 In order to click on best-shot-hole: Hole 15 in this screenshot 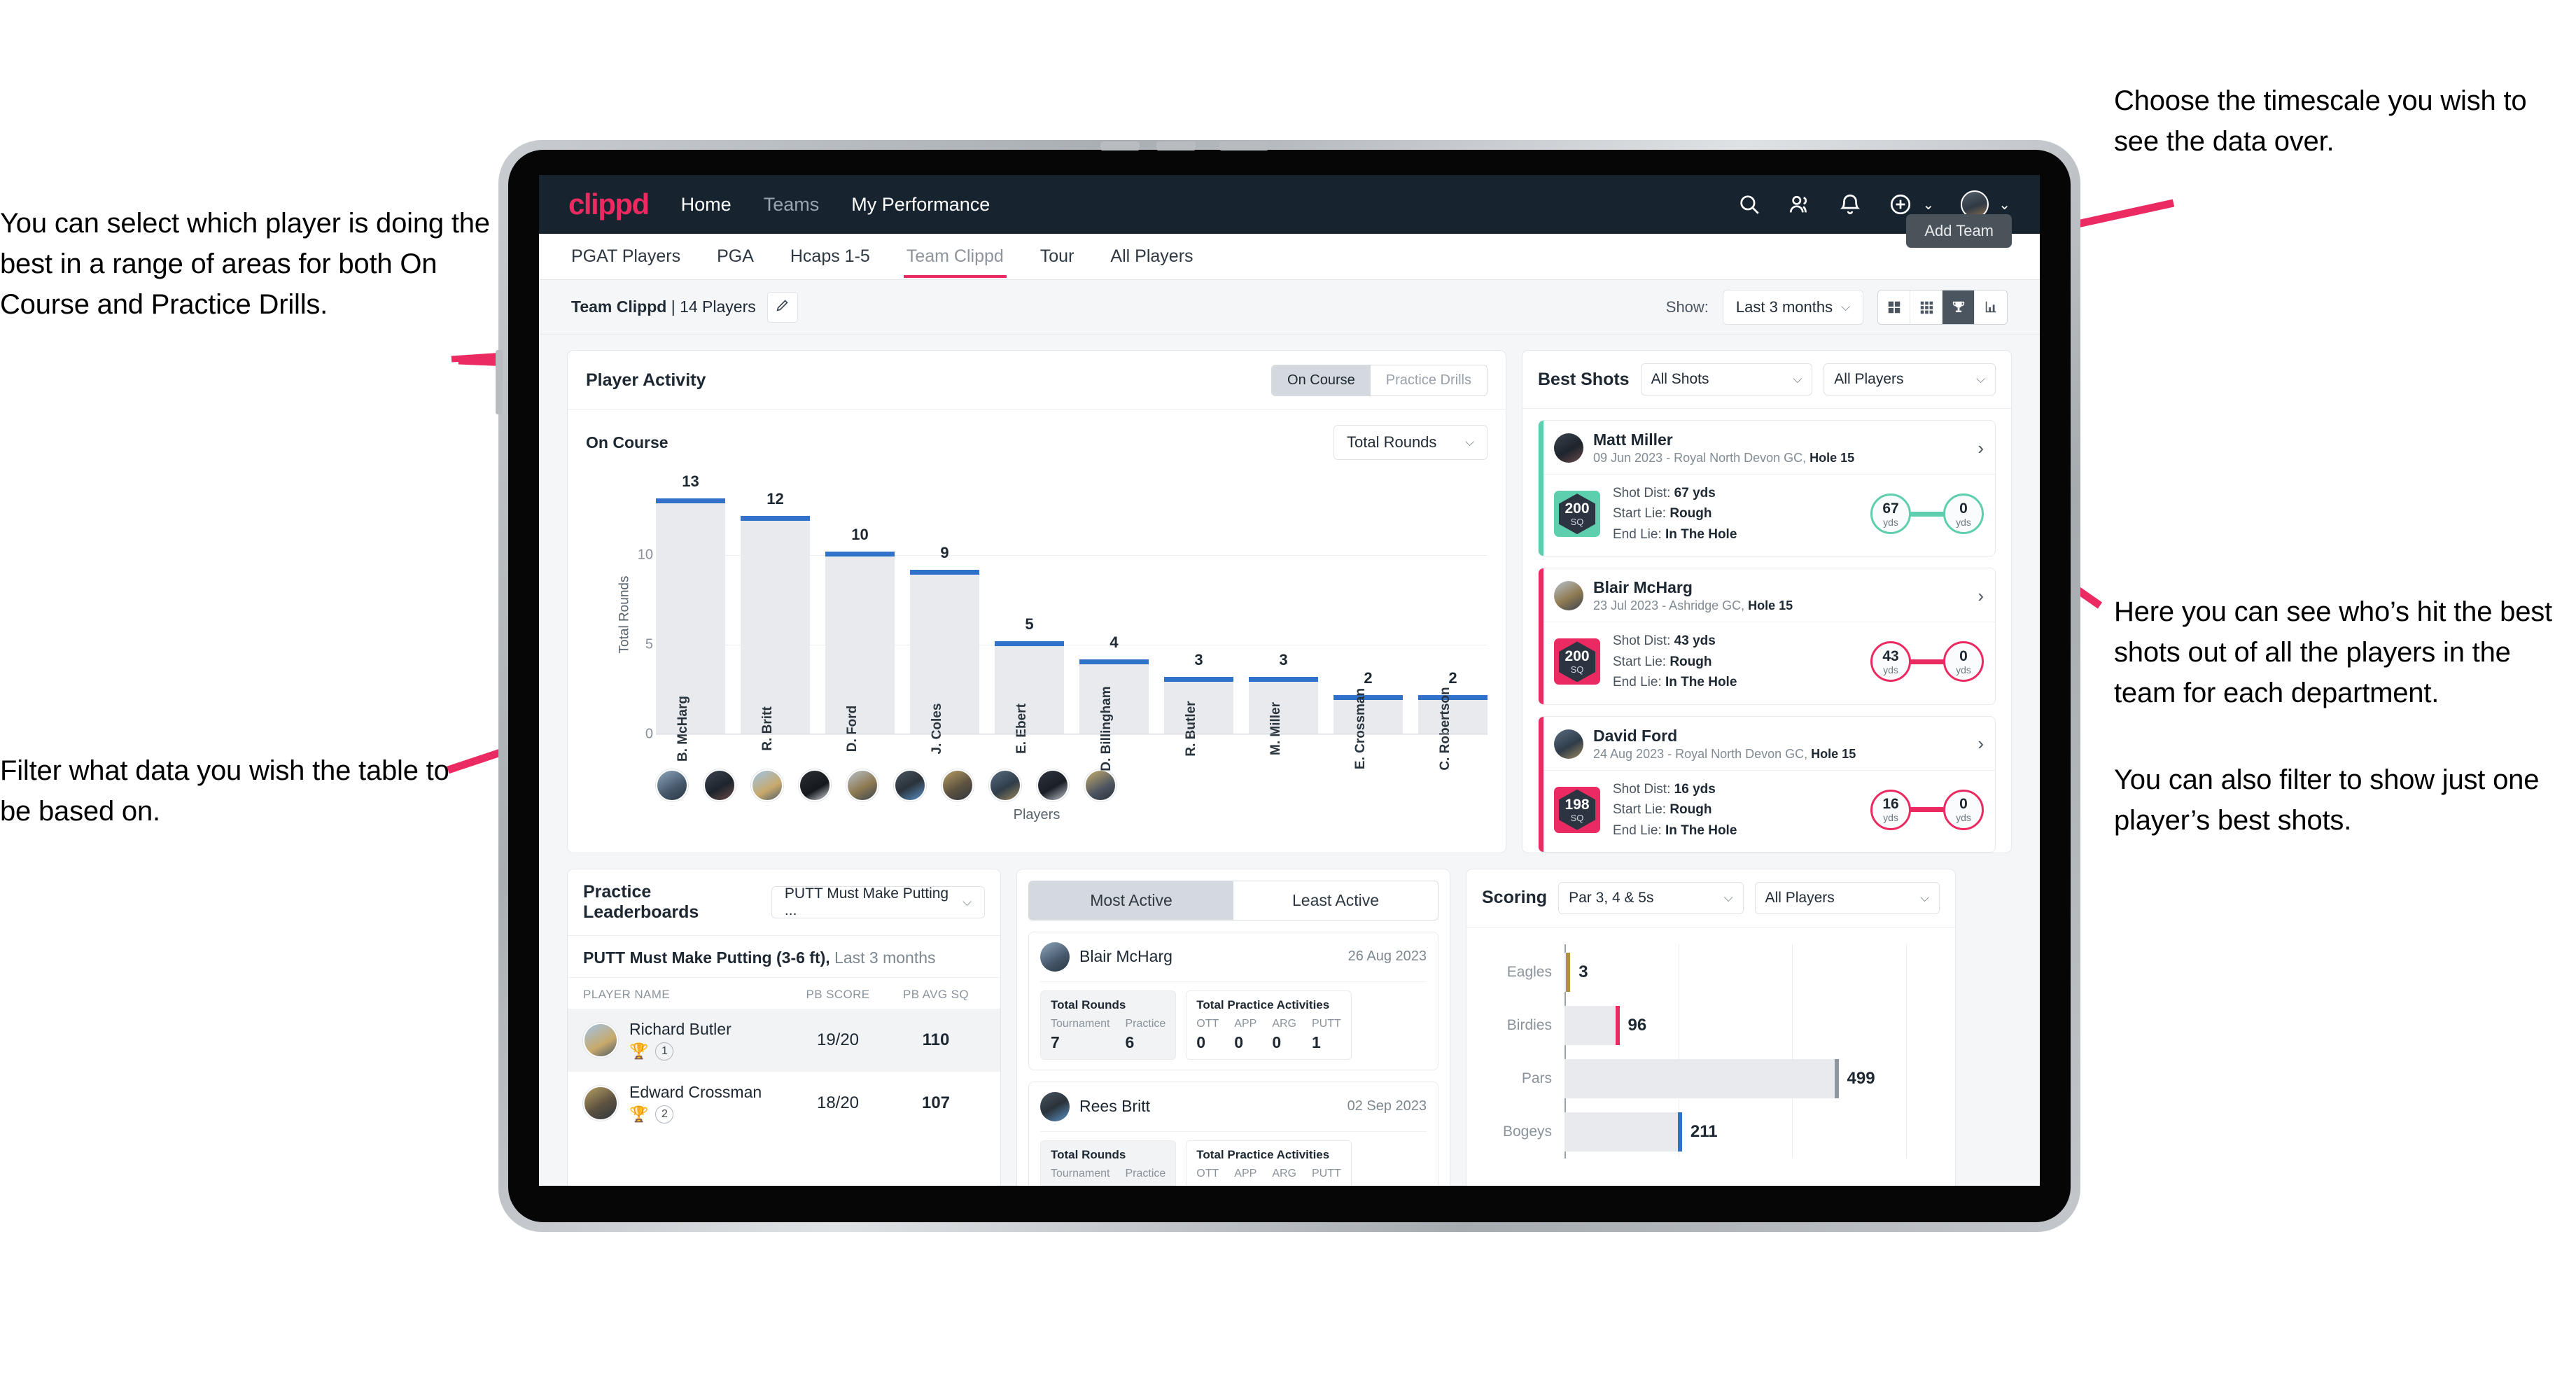, I will do `click(1770, 605)`.